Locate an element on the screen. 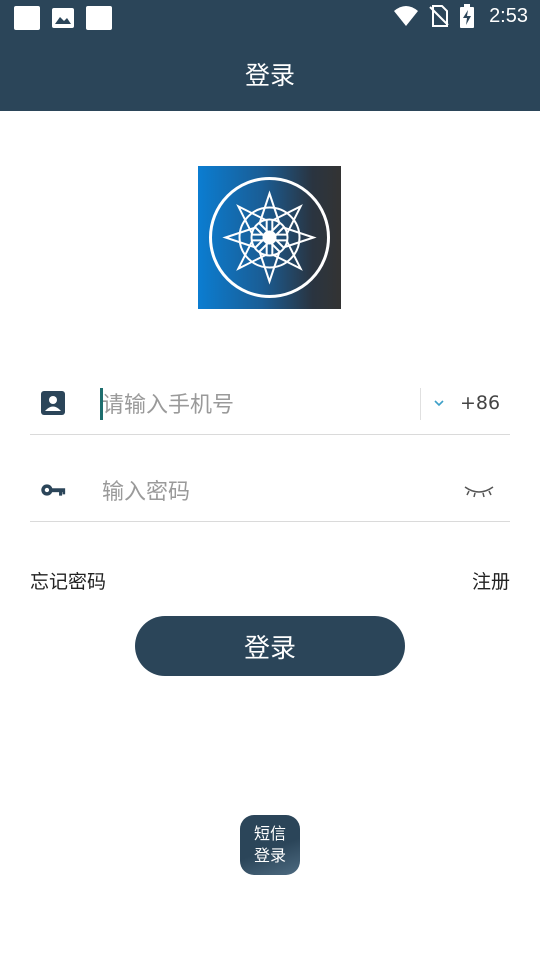 The height and width of the screenshot is (960, 540). key-icon is located at coordinates (53, 490).